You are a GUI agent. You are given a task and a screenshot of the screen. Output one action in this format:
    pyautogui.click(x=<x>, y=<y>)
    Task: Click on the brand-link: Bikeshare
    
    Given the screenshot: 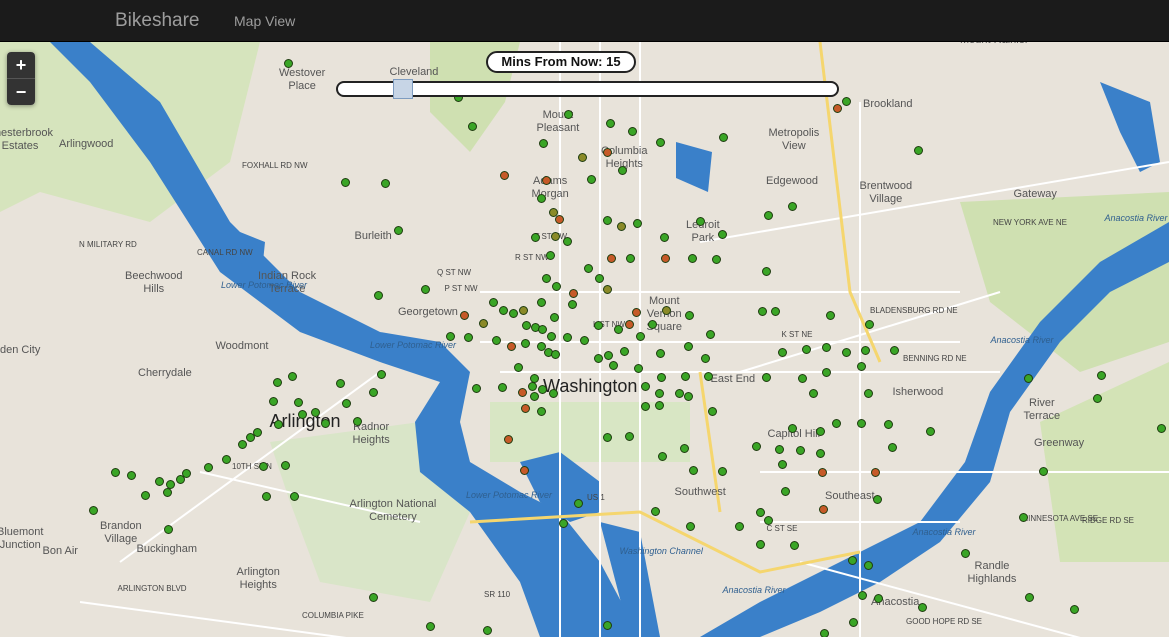 What is the action you would take?
    pyautogui.click(x=157, y=21)
    